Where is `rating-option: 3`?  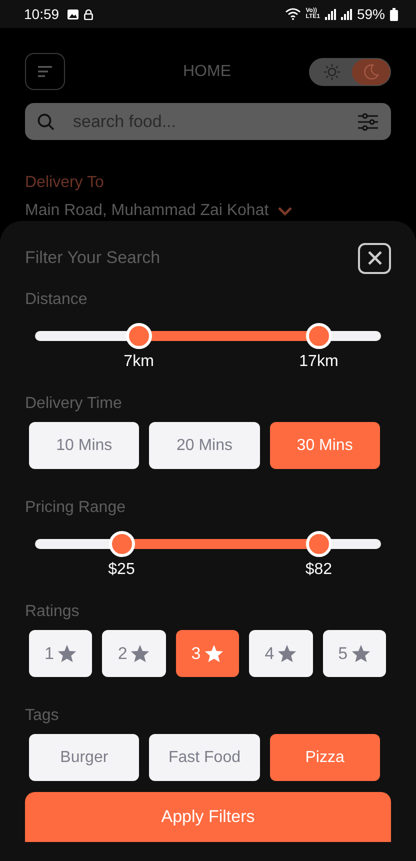 rating-option: 3 is located at coordinates (208, 653).